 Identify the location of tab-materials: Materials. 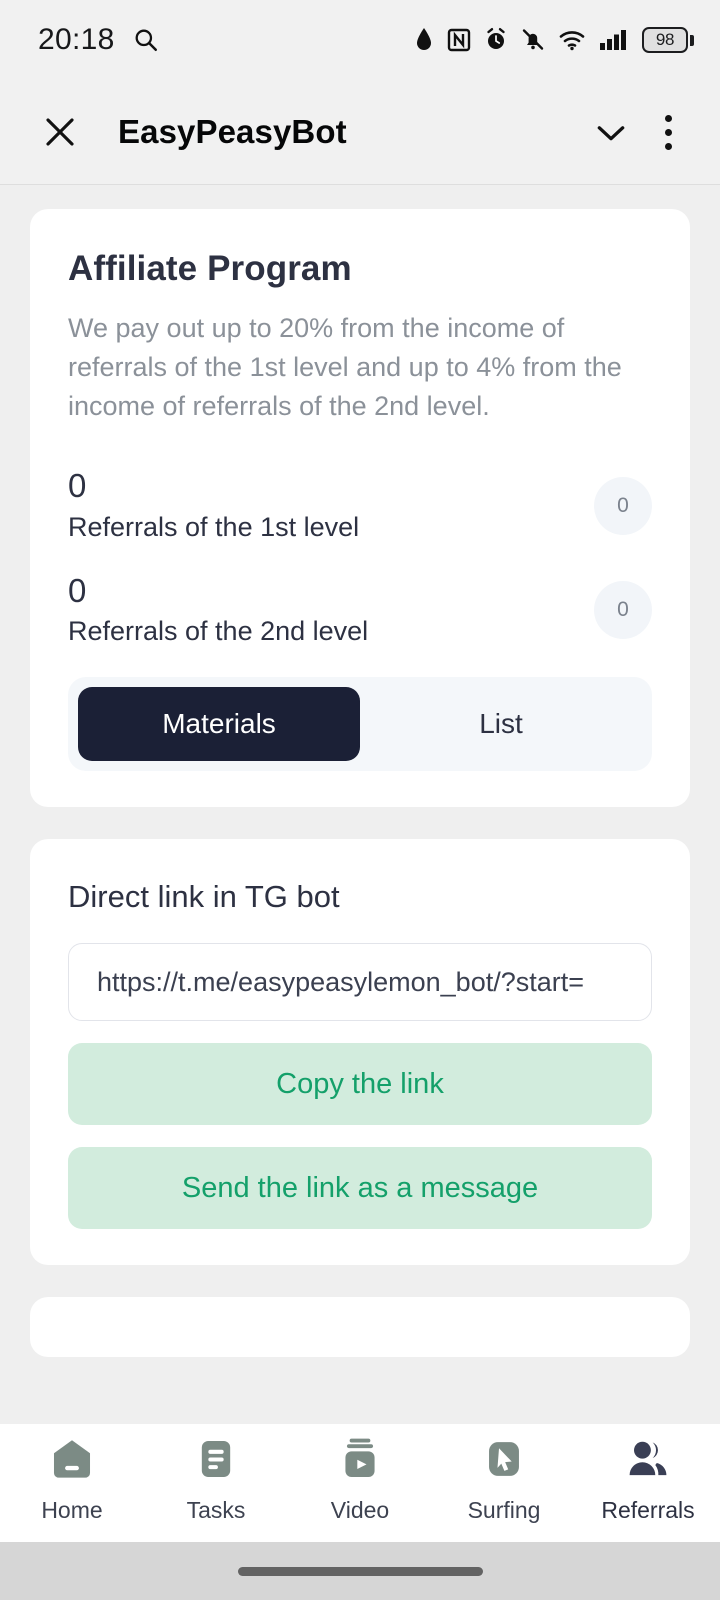
(219, 724).